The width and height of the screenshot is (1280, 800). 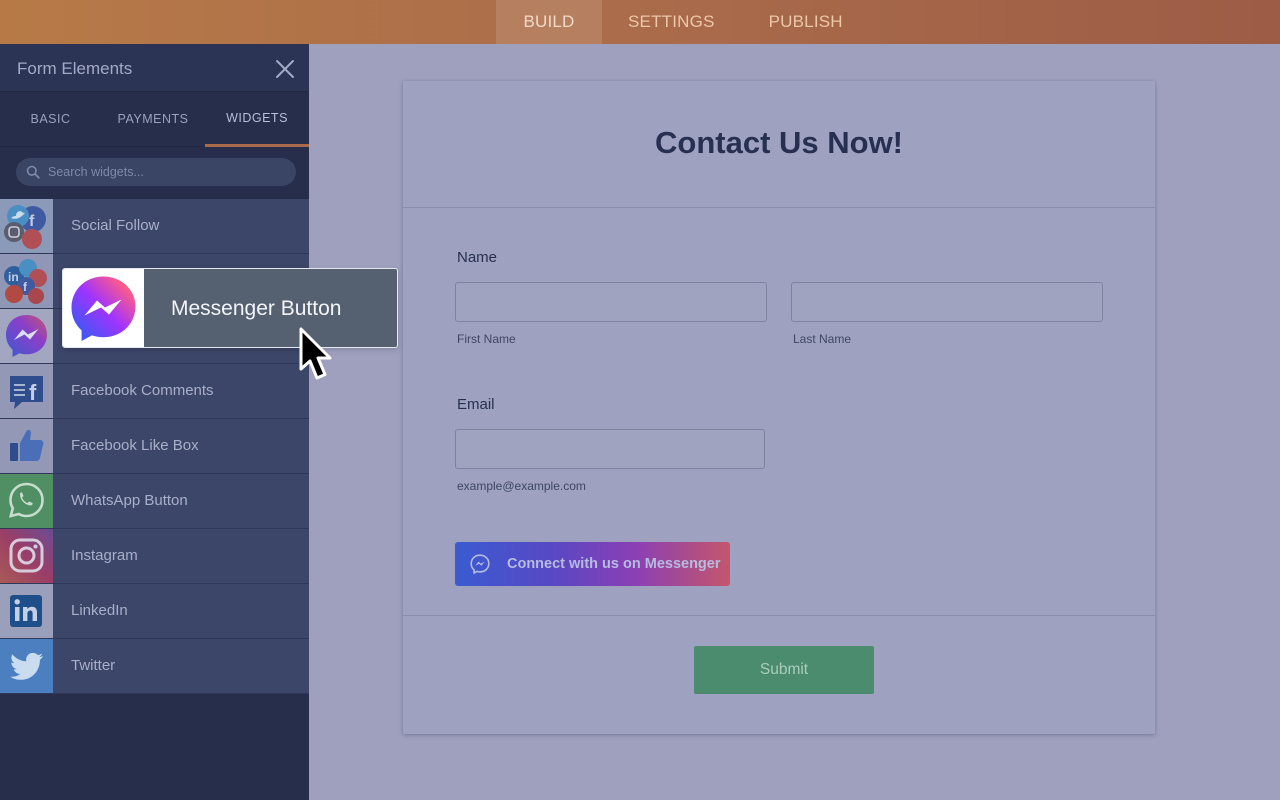 What do you see at coordinates (521, 486) in the screenshot?
I see `email-sublabel: example@example.com` at bounding box center [521, 486].